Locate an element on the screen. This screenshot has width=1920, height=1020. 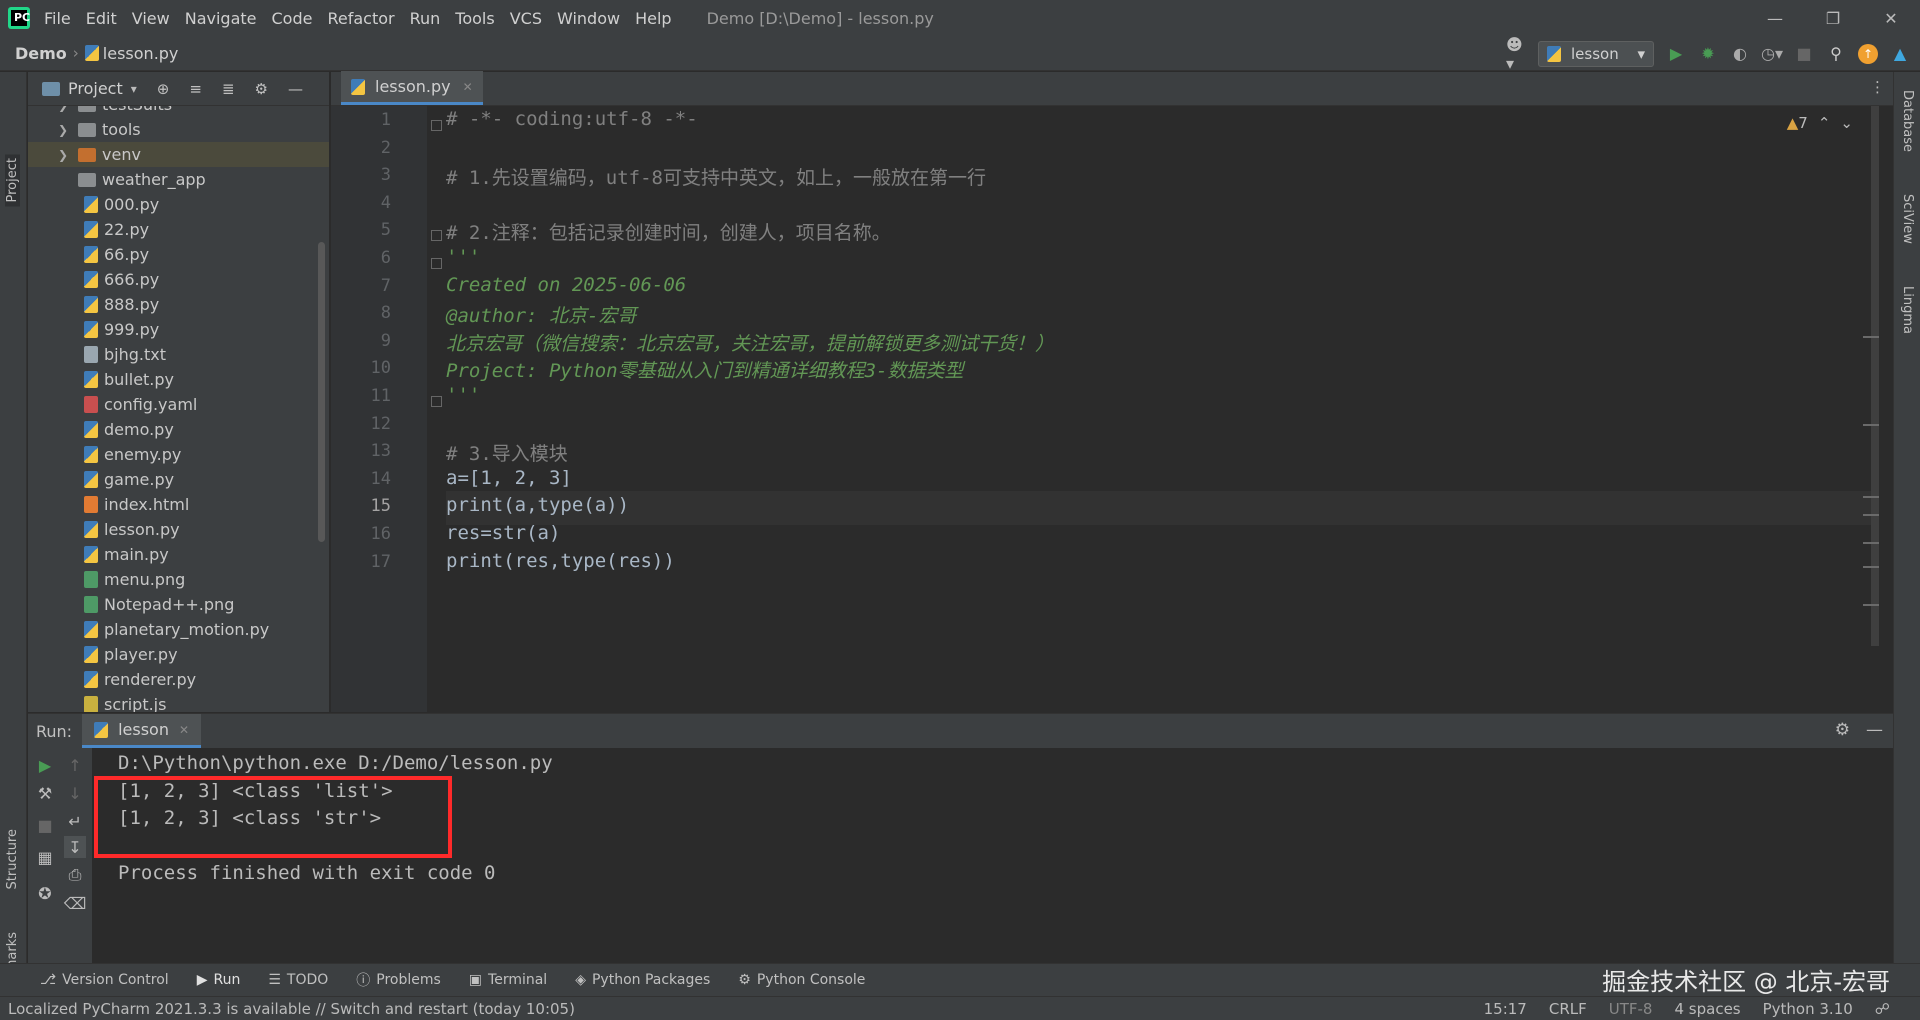
tool-window-terminal: ▣ Terminal is located at coordinates (508, 980).